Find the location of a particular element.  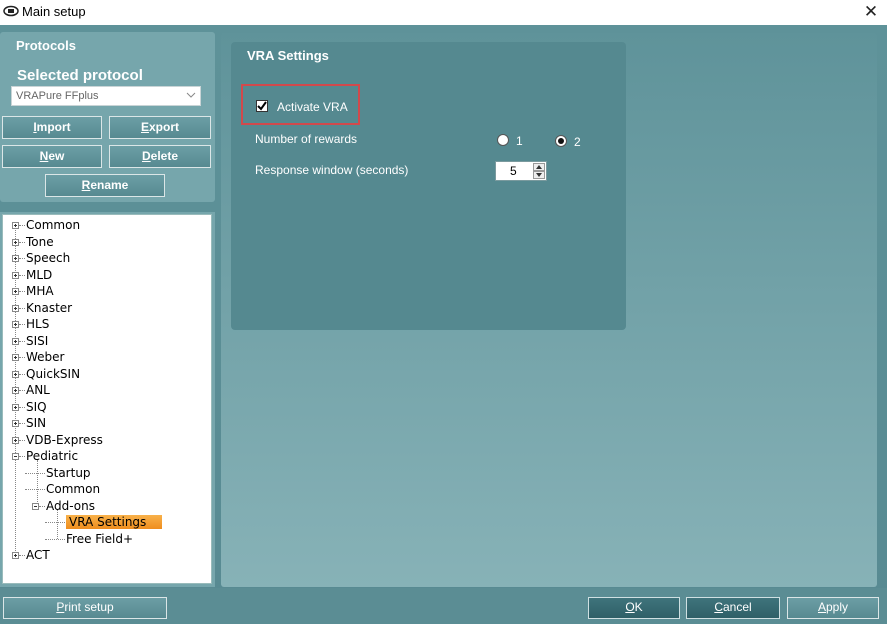

activate-vra-checkbox is located at coordinates (262, 106).